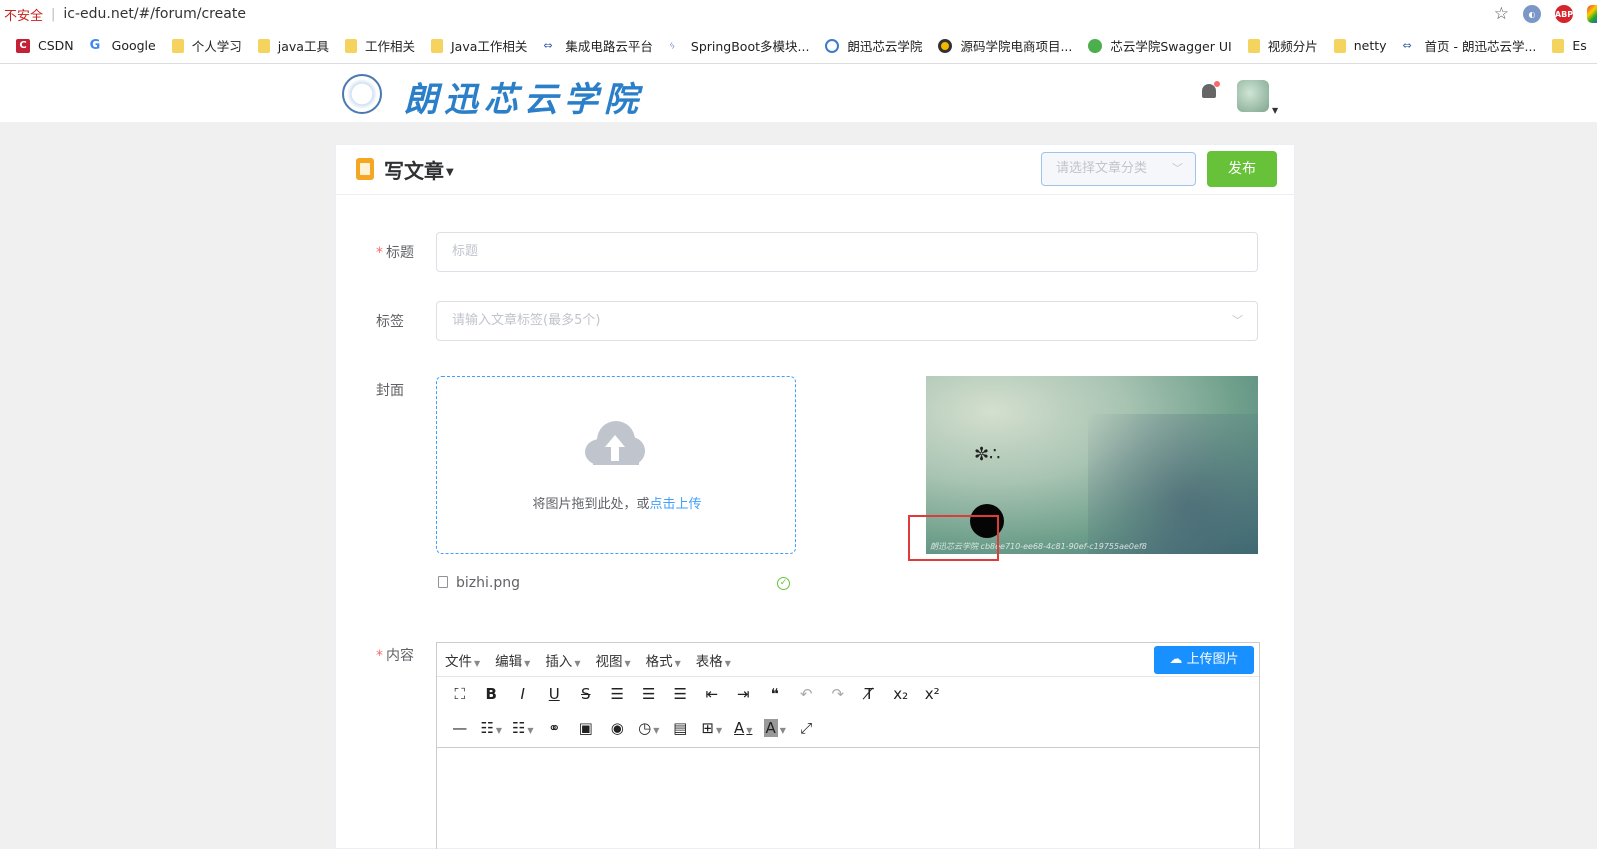 Image resolution: width=1597 pixels, height=849 pixels. What do you see at coordinates (848, 660) in the screenshot?
I see `editor-menubar: 文件 ▼ 编辑 ▼ 插入 ▼ 视图 ▼ 格式 ▼ 表格 ▼ ☁ 上传图片` at bounding box center [848, 660].